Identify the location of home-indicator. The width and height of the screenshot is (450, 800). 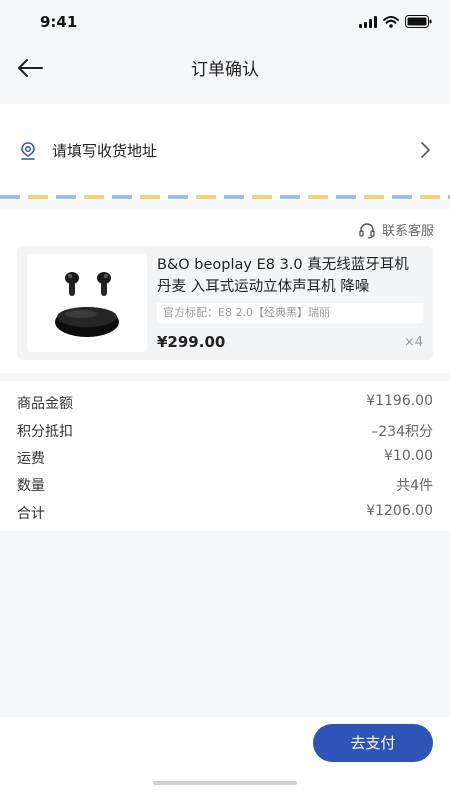
(225, 783).